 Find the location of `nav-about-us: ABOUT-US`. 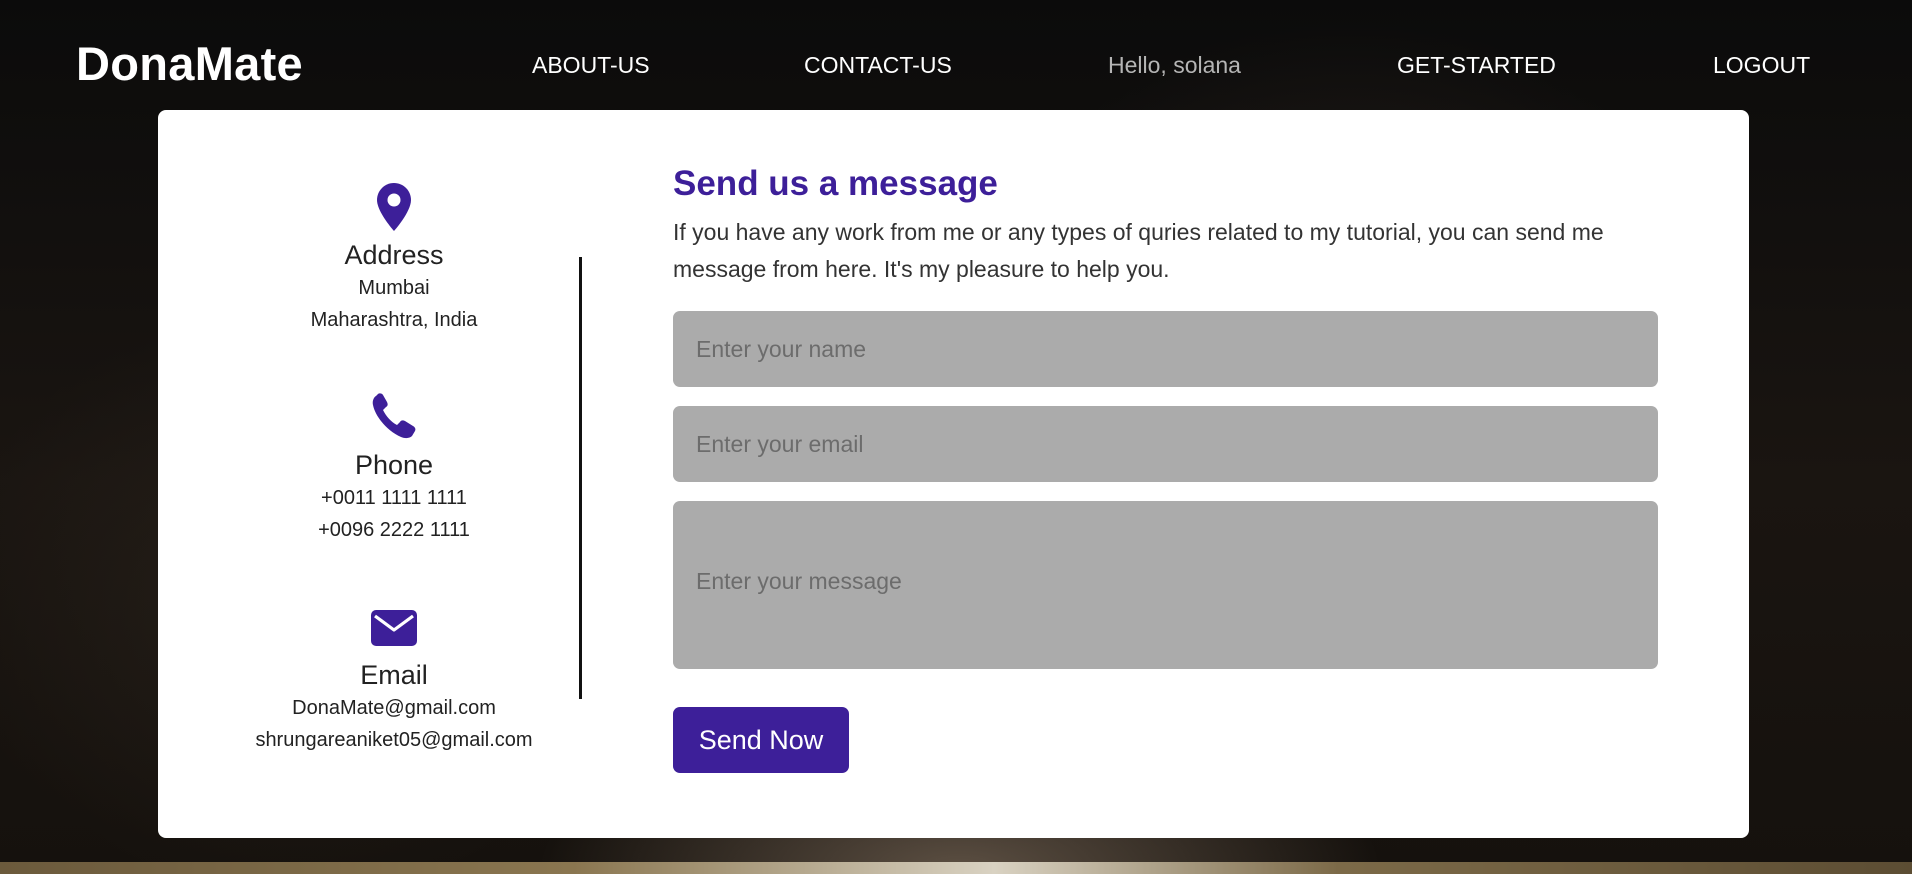

nav-about-us: ABOUT-US is located at coordinates (591, 65).